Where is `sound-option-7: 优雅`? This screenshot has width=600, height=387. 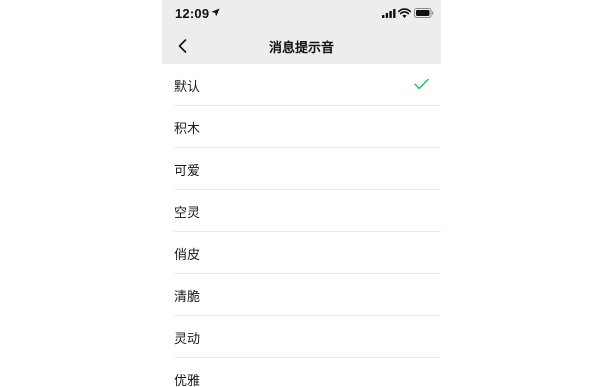 sound-option-7: 优雅 is located at coordinates (301, 372).